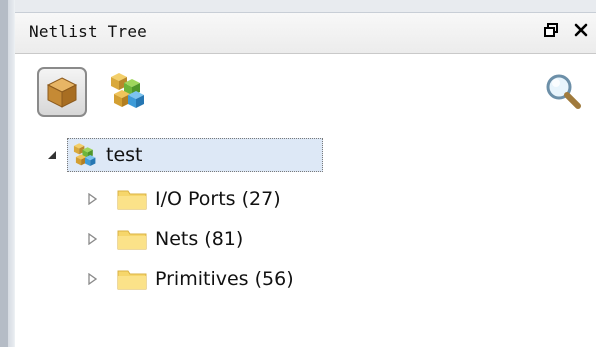 The image size is (596, 347). What do you see at coordinates (52, 155) in the screenshot?
I see `collapse-arrow-icon` at bounding box center [52, 155].